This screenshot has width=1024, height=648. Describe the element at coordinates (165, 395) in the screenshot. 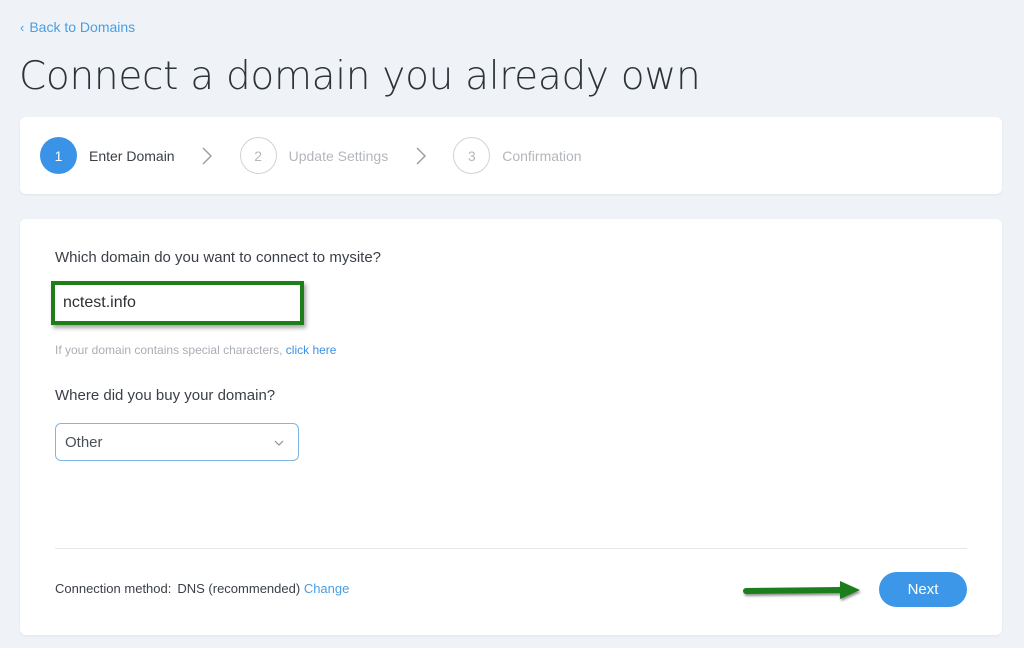

I see `provider-question-label: Where did you buy your domain?` at that location.